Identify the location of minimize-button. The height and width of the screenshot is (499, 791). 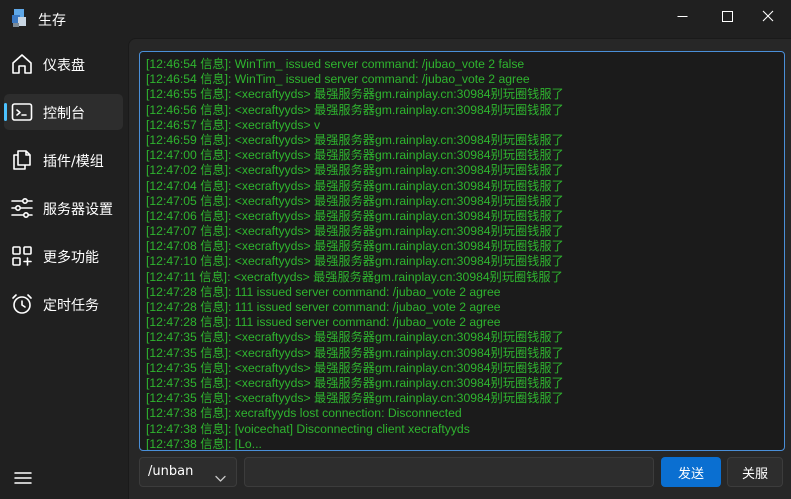
(682, 16).